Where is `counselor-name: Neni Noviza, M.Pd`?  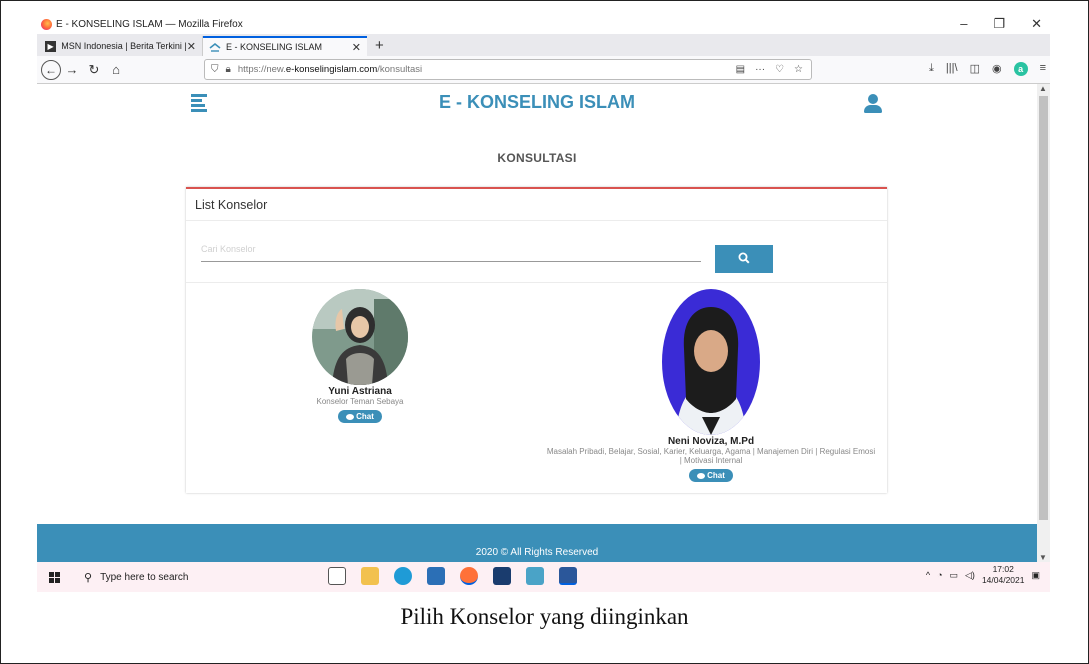 counselor-name: Neni Noviza, M.Pd is located at coordinates (711, 441).